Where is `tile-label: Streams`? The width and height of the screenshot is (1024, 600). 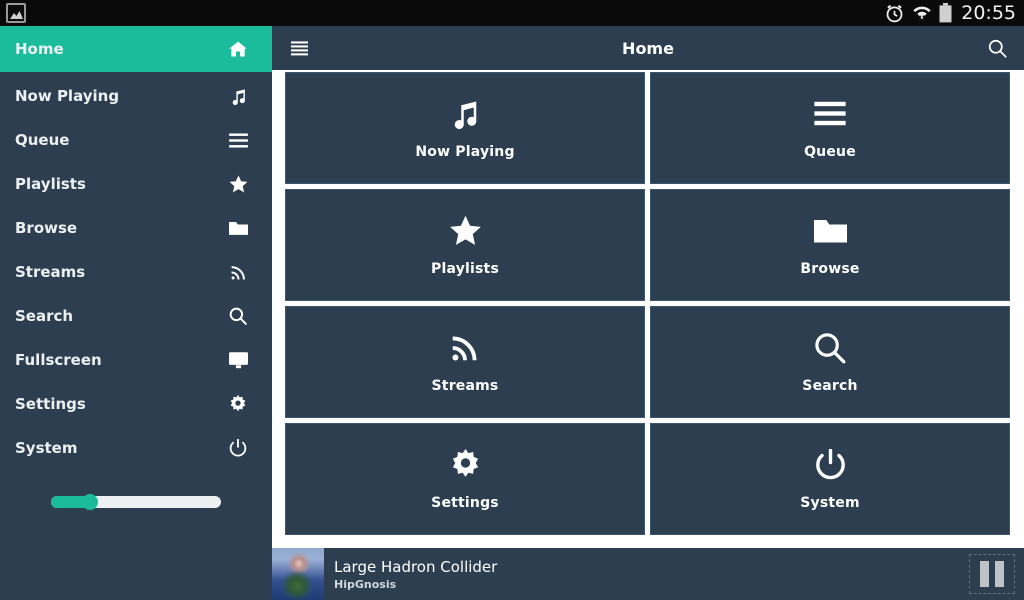
tile-label: Streams is located at coordinates (465, 385).